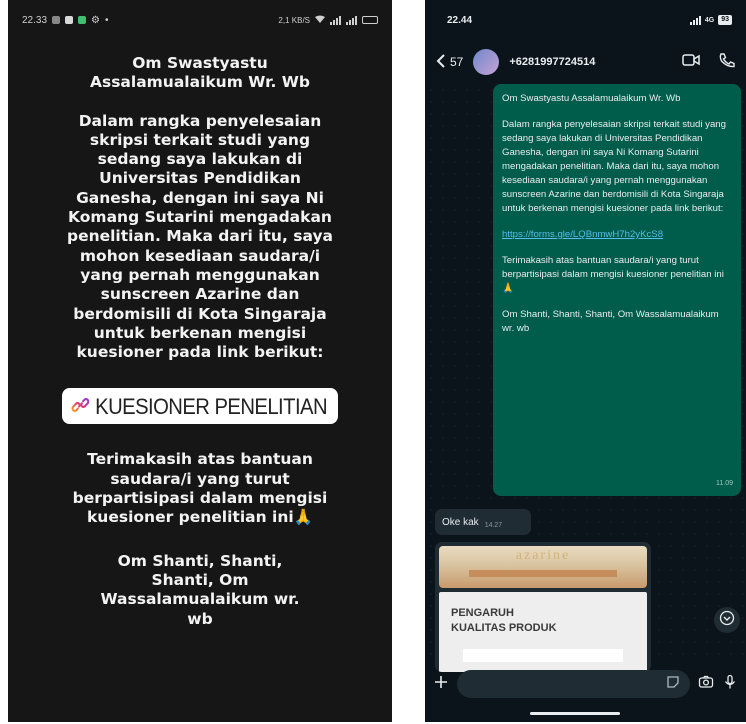 The image size is (746, 724). I want to click on phone-icon, so click(727, 62).